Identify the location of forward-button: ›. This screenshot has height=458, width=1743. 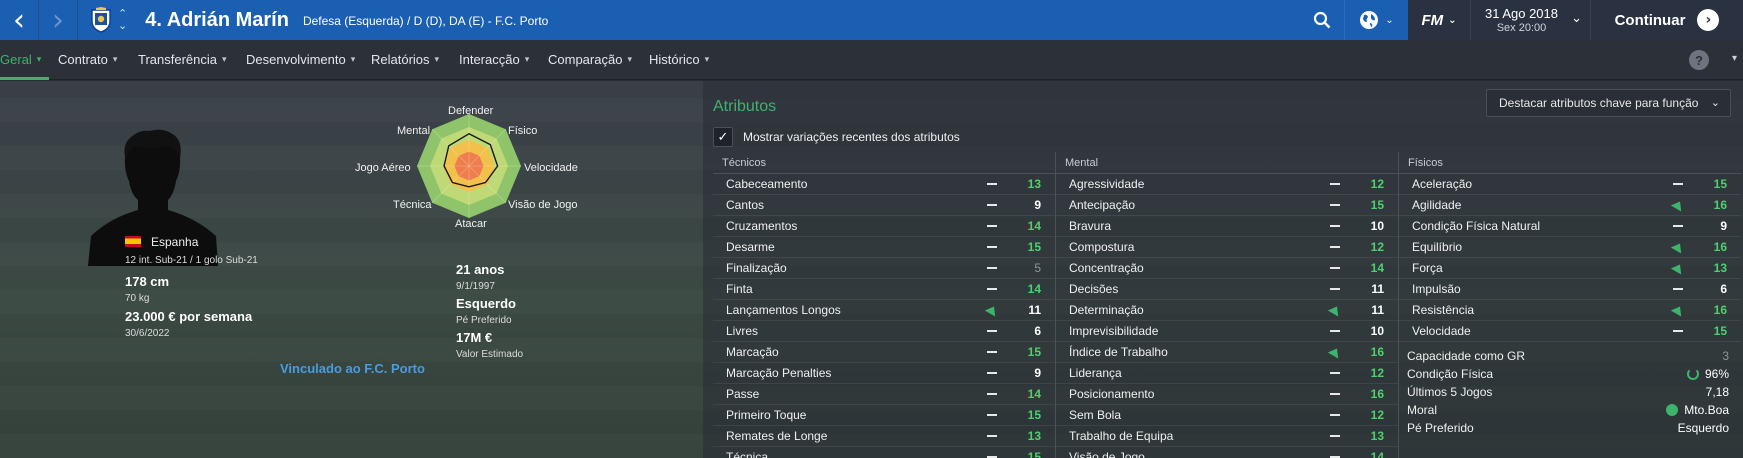
(58, 20).